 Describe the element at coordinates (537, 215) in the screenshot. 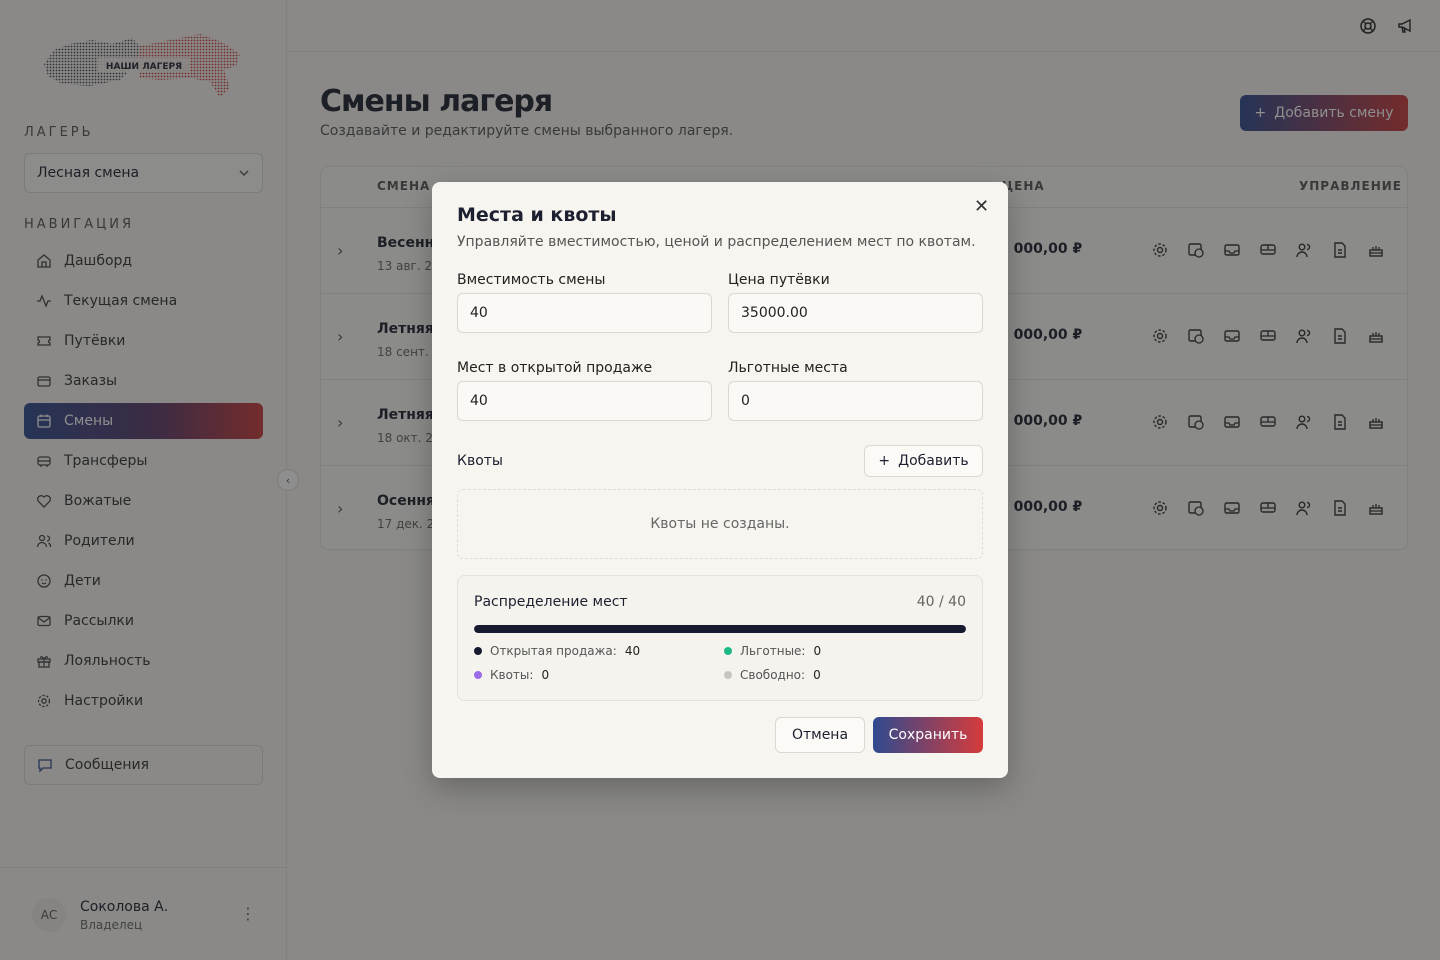

I see `dialog-title: Места и квоты` at that location.